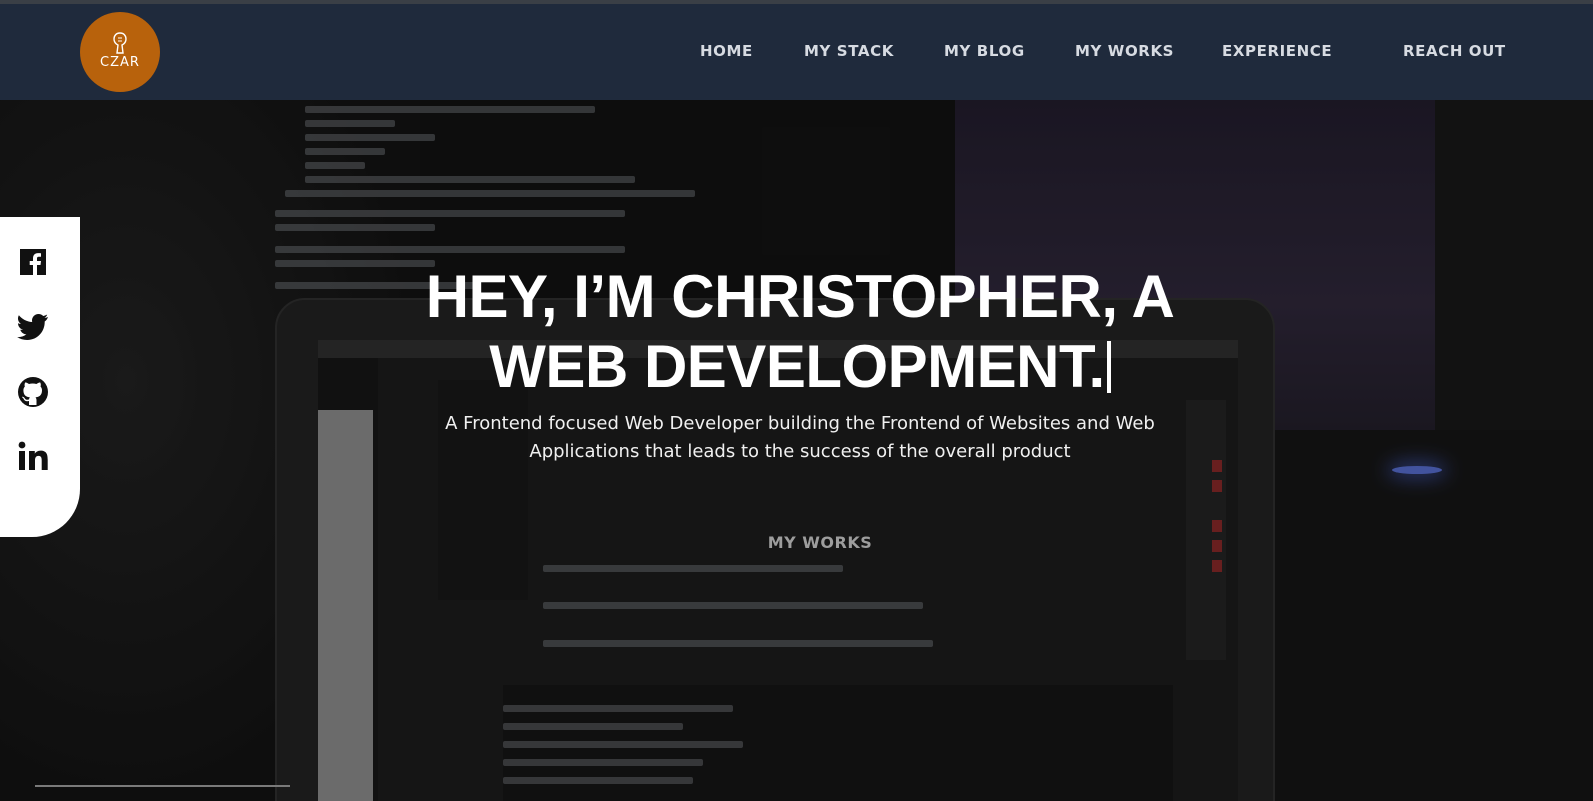  What do you see at coordinates (726, 51) in the screenshot?
I see `nav-home: HOME` at bounding box center [726, 51].